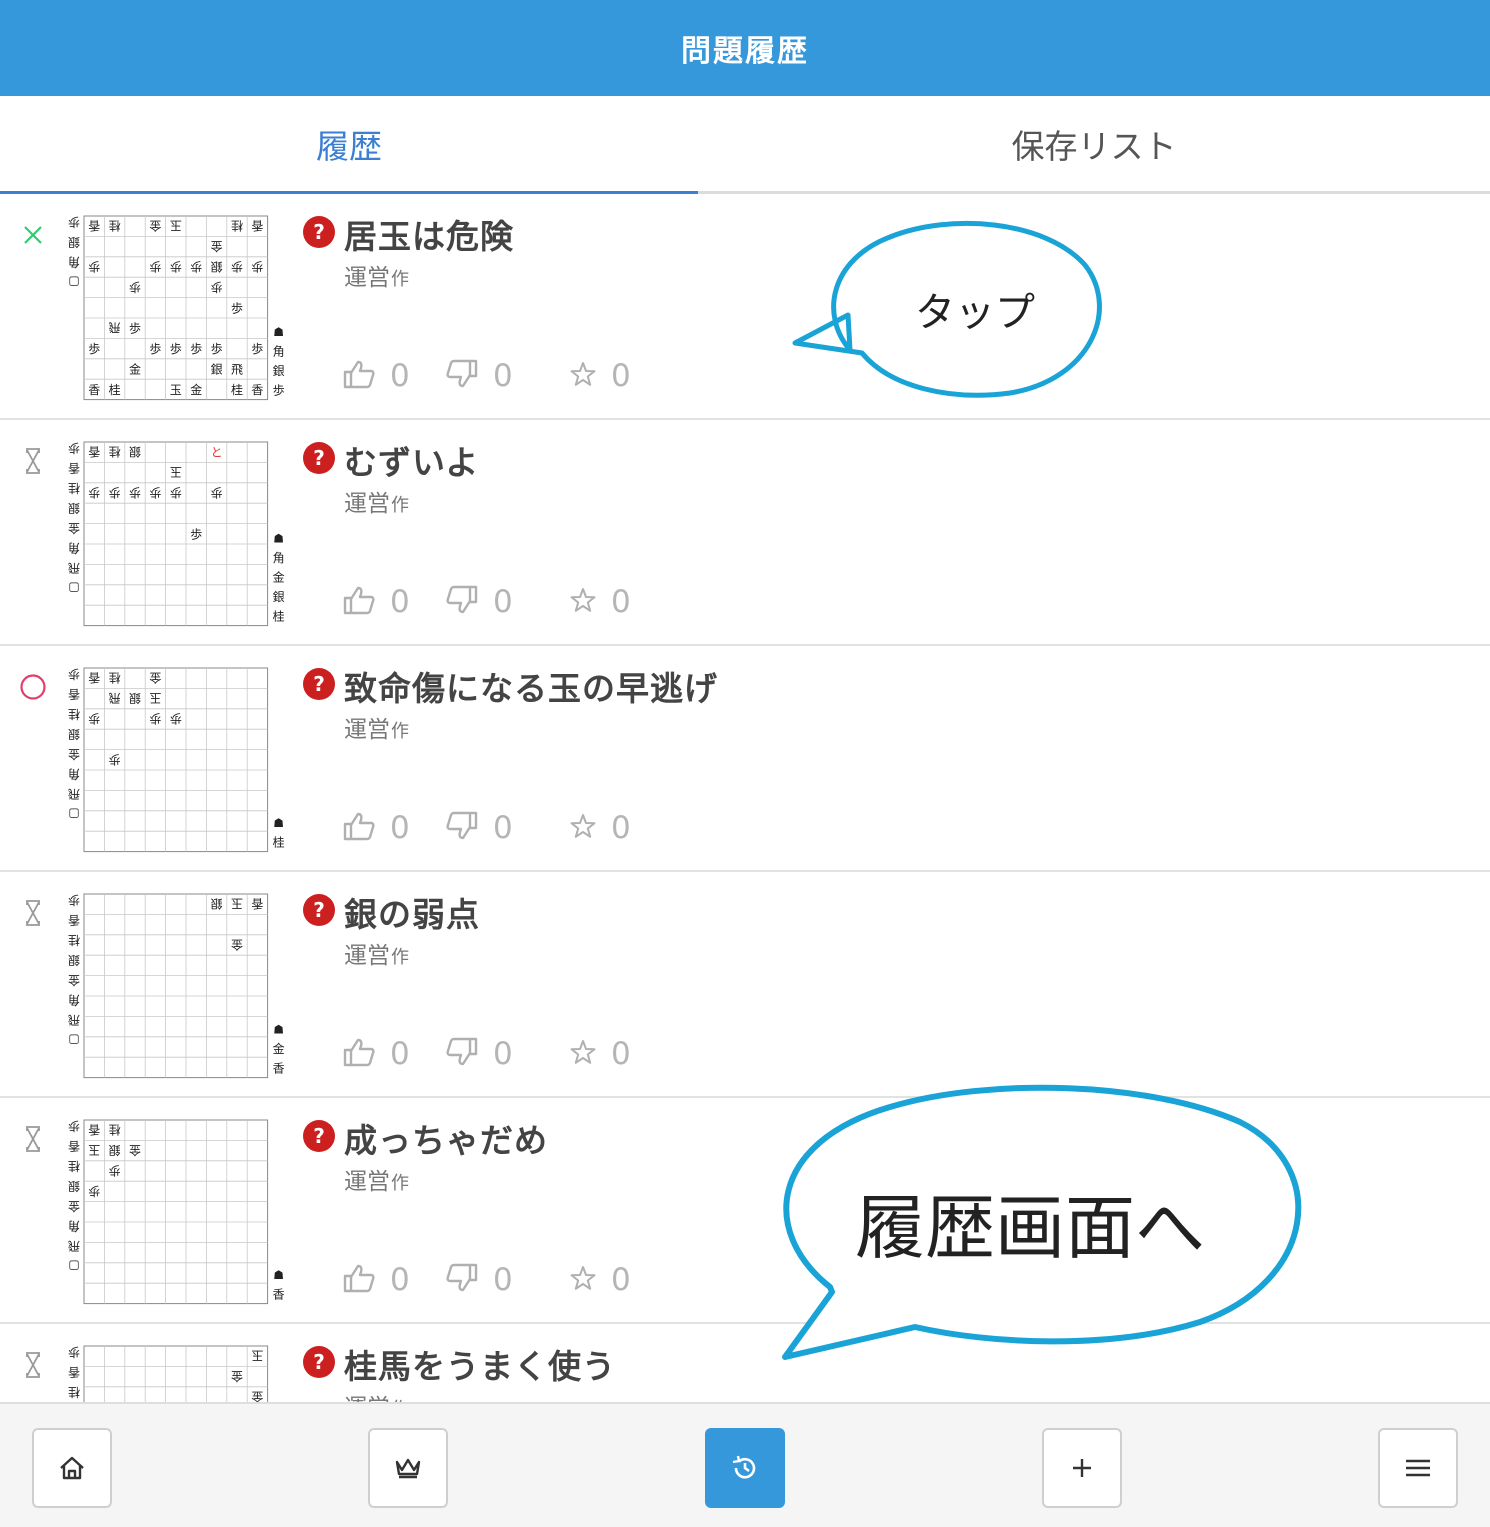 This screenshot has height=1527, width=1490. I want to click on history-icon, so click(744, 1467).